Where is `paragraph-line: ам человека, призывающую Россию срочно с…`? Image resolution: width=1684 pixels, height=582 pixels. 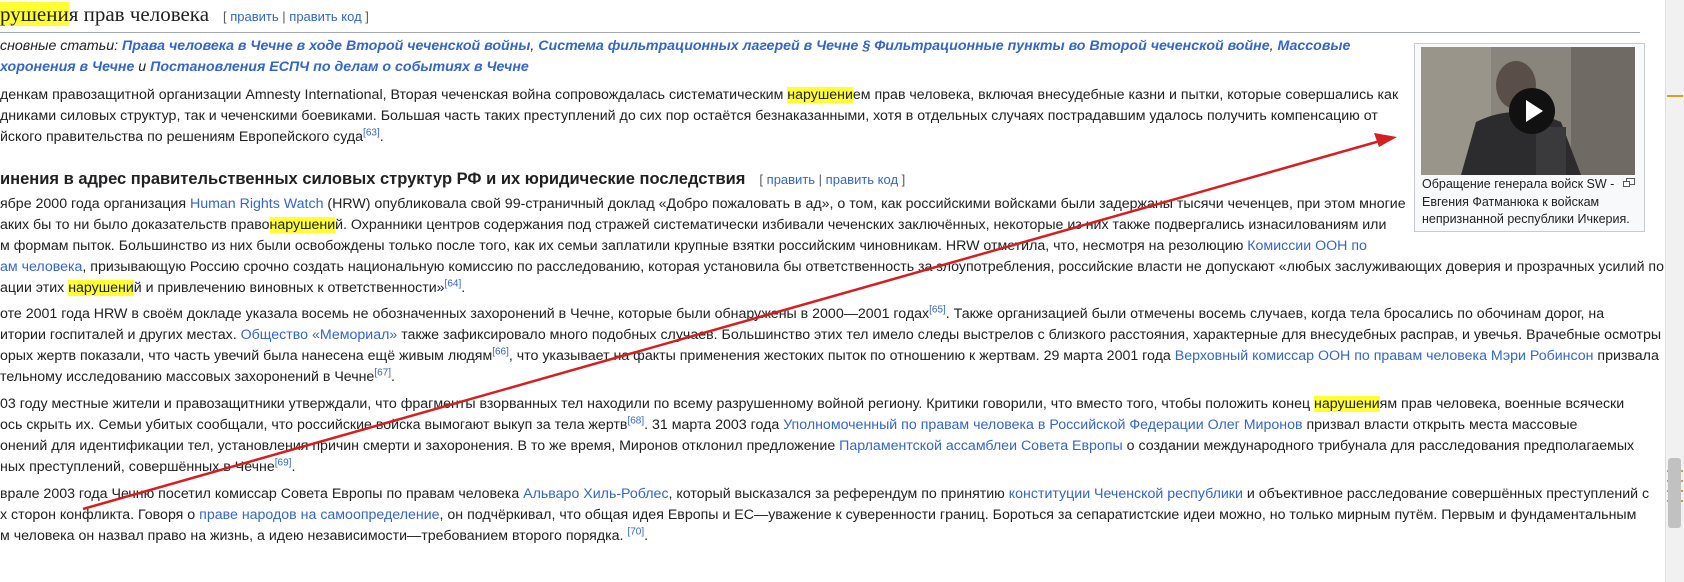
paragraph-line: ам человека, призывающую Россию срочно с… is located at coordinates (832, 267).